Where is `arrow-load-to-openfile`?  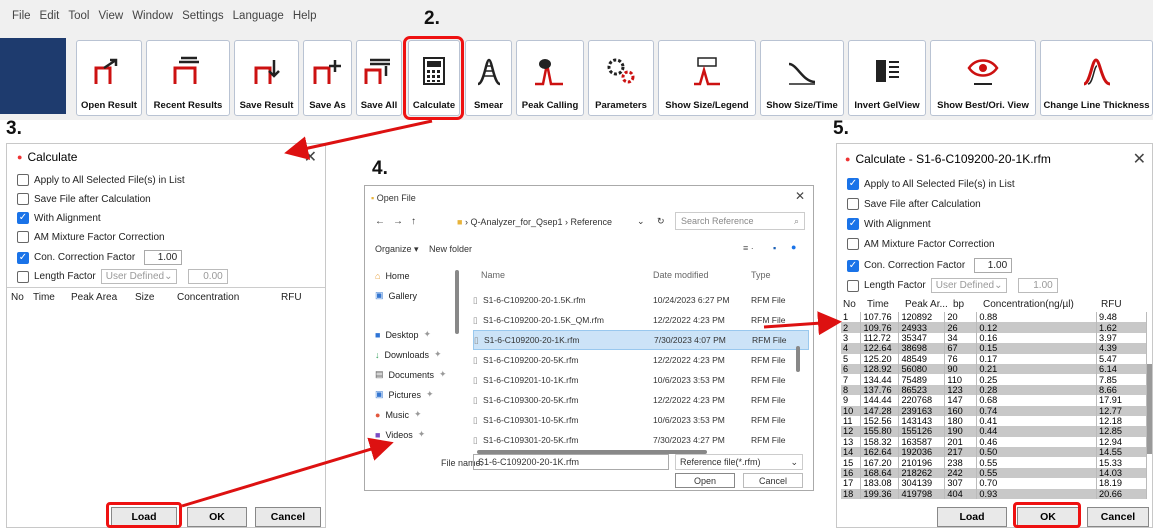 arrow-load-to-openfile is located at coordinates (287, 472).